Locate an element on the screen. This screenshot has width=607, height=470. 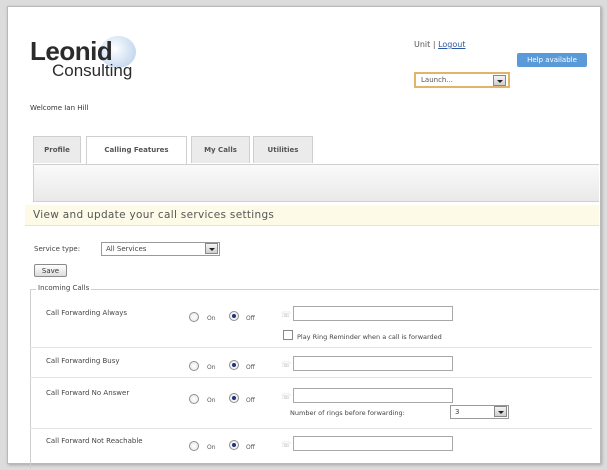
call-forwarding-busy-on-radio is located at coordinates (194, 366).